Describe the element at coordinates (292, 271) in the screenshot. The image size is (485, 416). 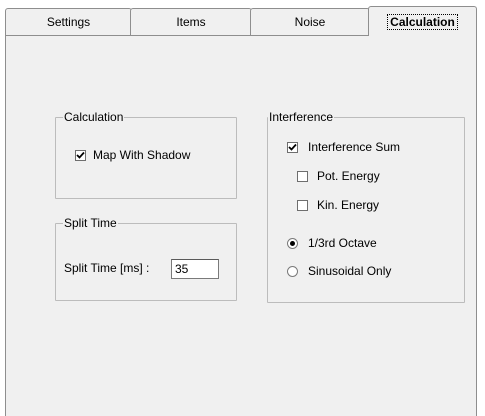
I see `sinusoidal-radio` at that location.